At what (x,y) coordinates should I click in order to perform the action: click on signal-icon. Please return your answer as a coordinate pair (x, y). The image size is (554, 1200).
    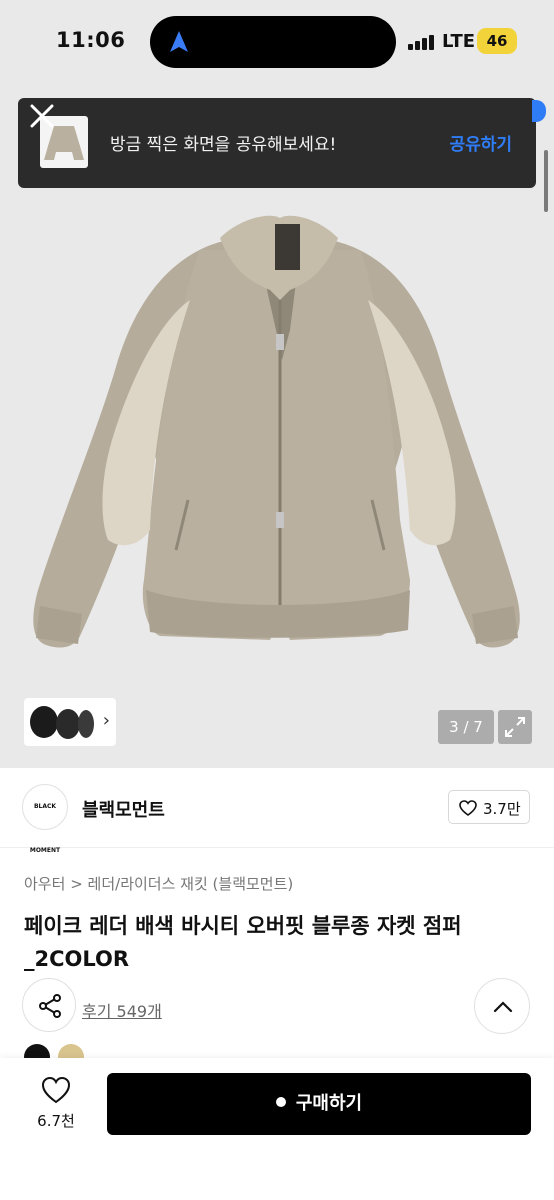
    Looking at the image, I should click on (423, 42).